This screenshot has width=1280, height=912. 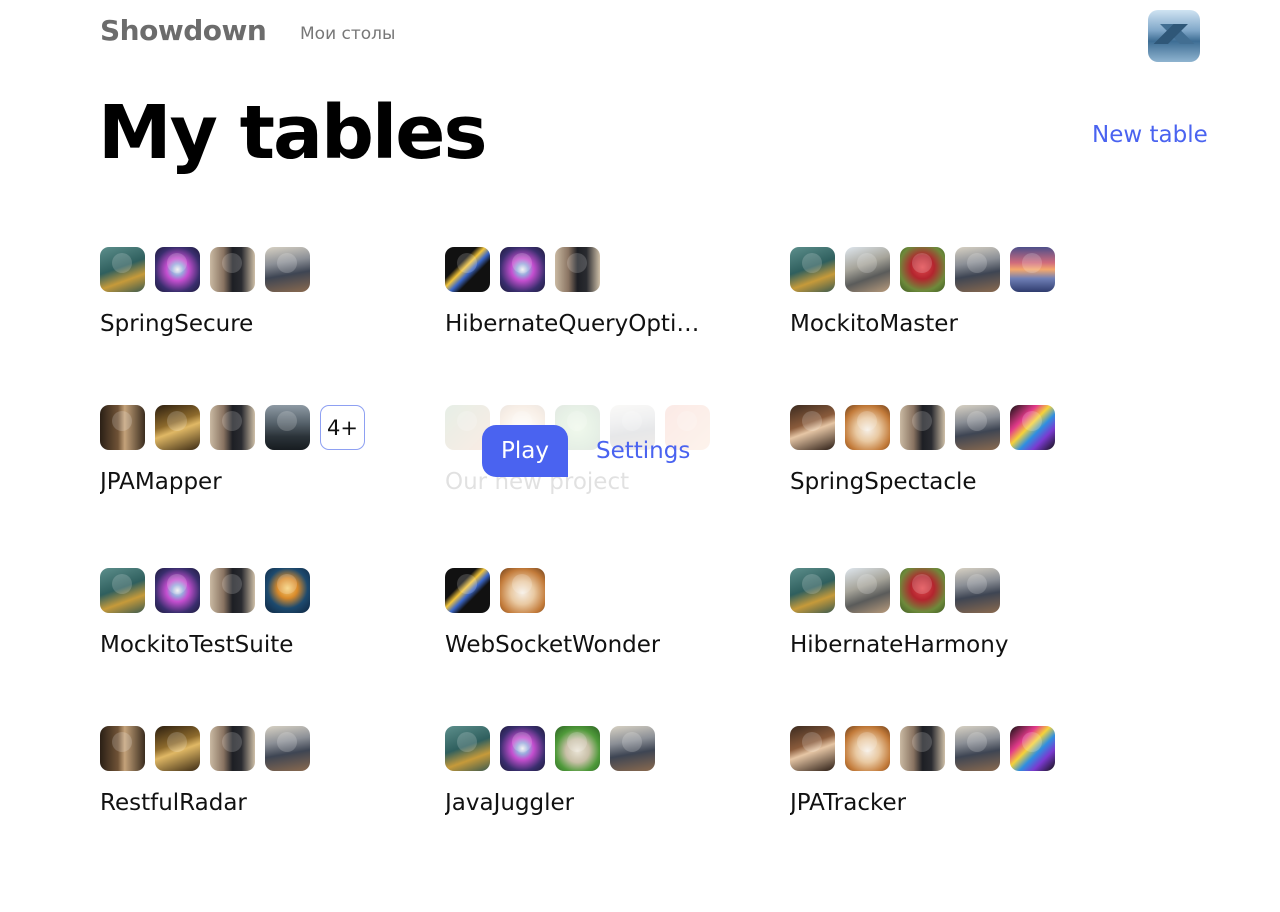 I want to click on new-table-link: New table, so click(x=1150, y=135).